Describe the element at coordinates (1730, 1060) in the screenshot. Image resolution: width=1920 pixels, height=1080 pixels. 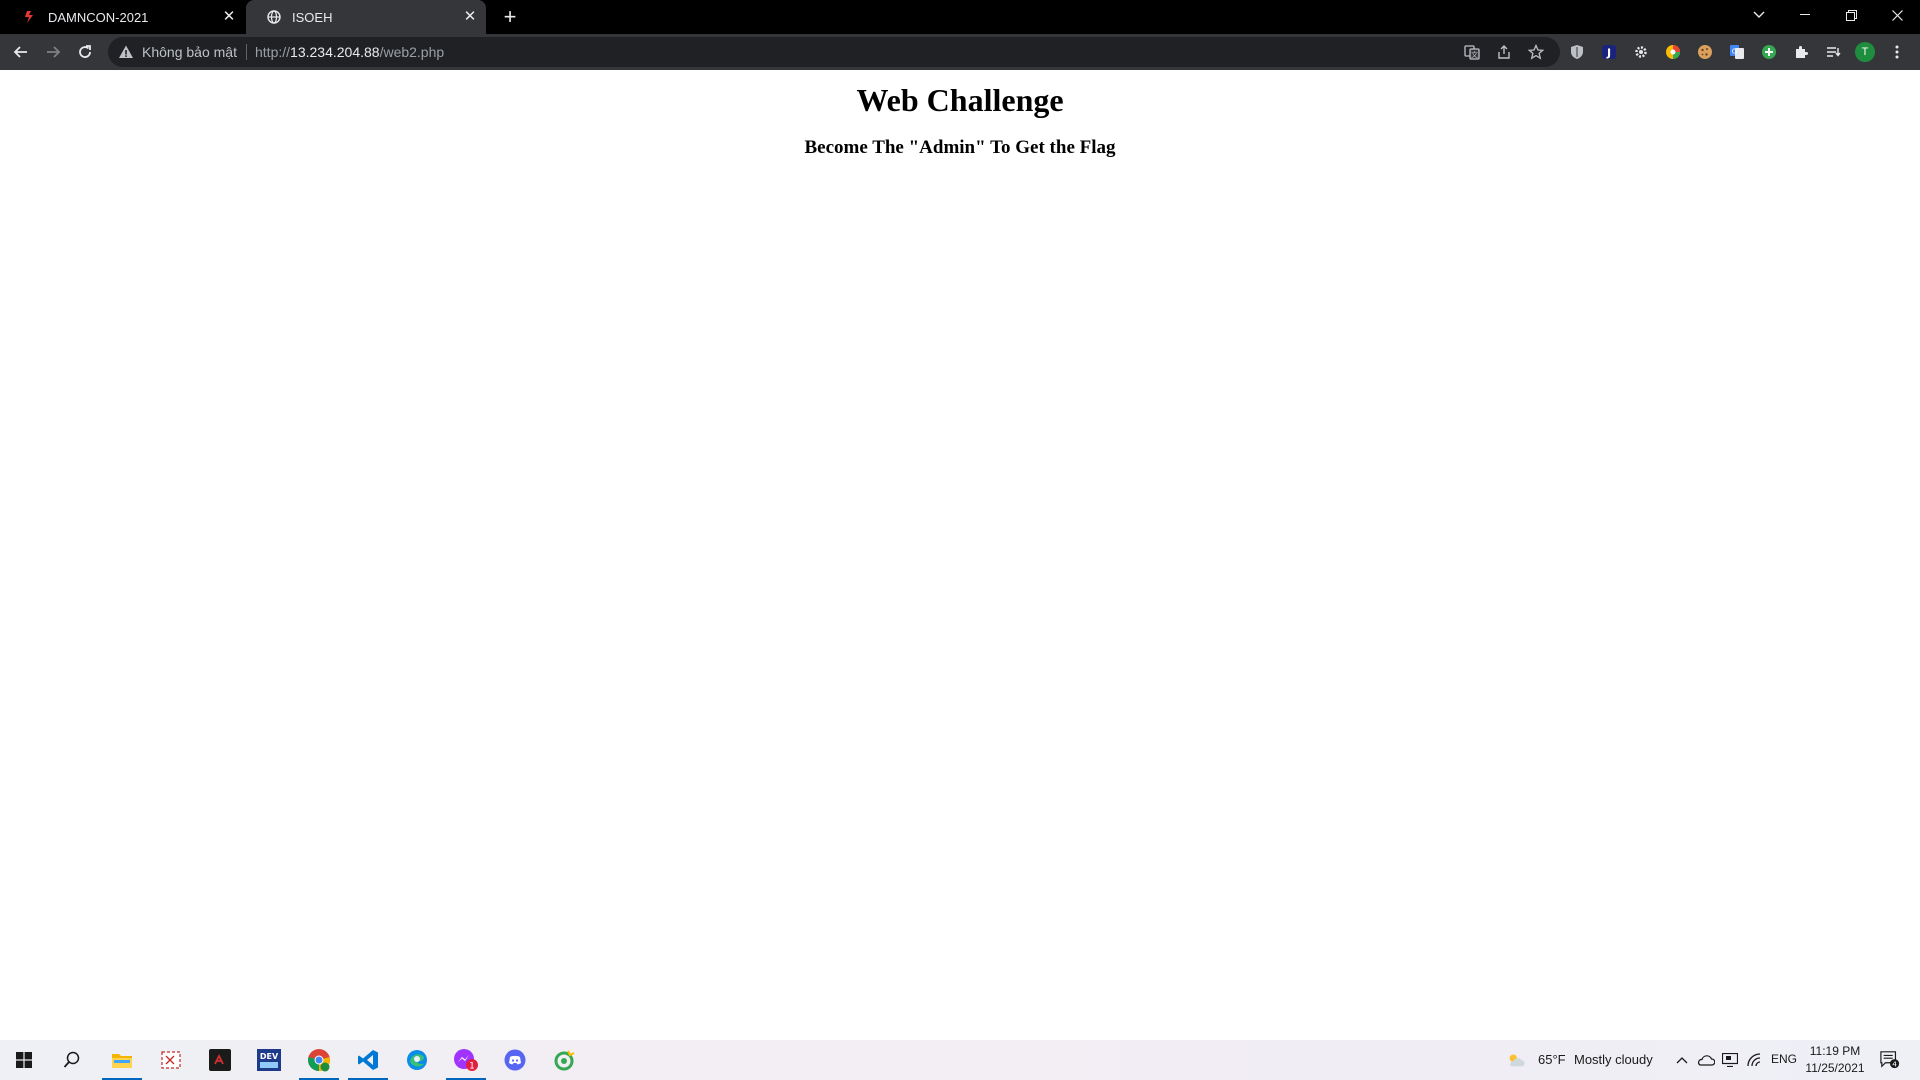
I see `display-icon` at that location.